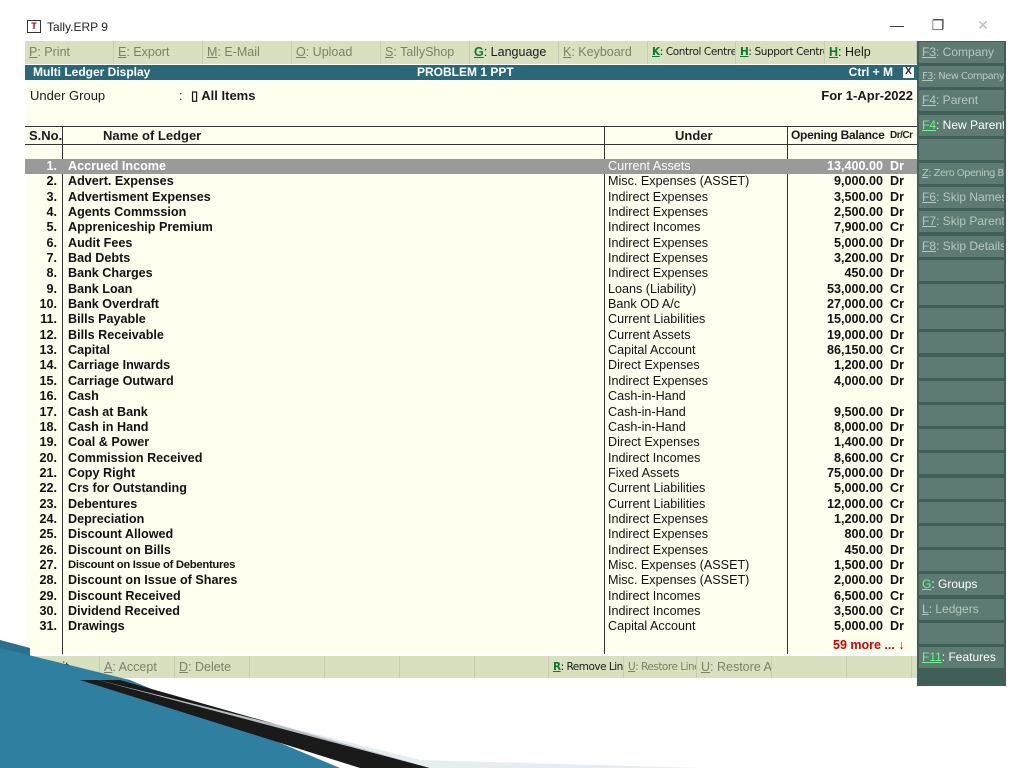 The height and width of the screenshot is (768, 1024). Describe the element at coordinates (471, 442) in the screenshot. I see `ledger-row: 19. Coal & Power Direct Expenses 1,400.00 Dr` at that location.